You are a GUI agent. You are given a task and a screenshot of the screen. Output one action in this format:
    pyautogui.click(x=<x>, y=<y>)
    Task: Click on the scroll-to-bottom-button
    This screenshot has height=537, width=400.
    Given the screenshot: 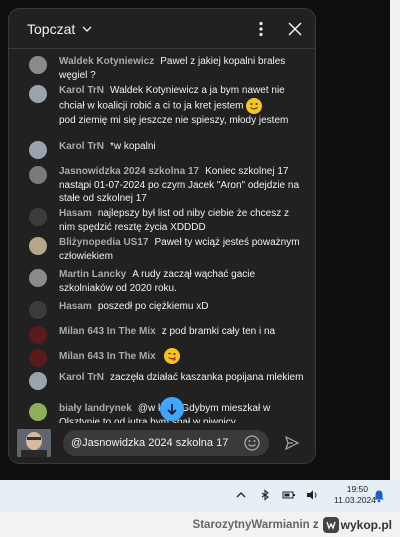 What is the action you would take?
    pyautogui.click(x=172, y=409)
    